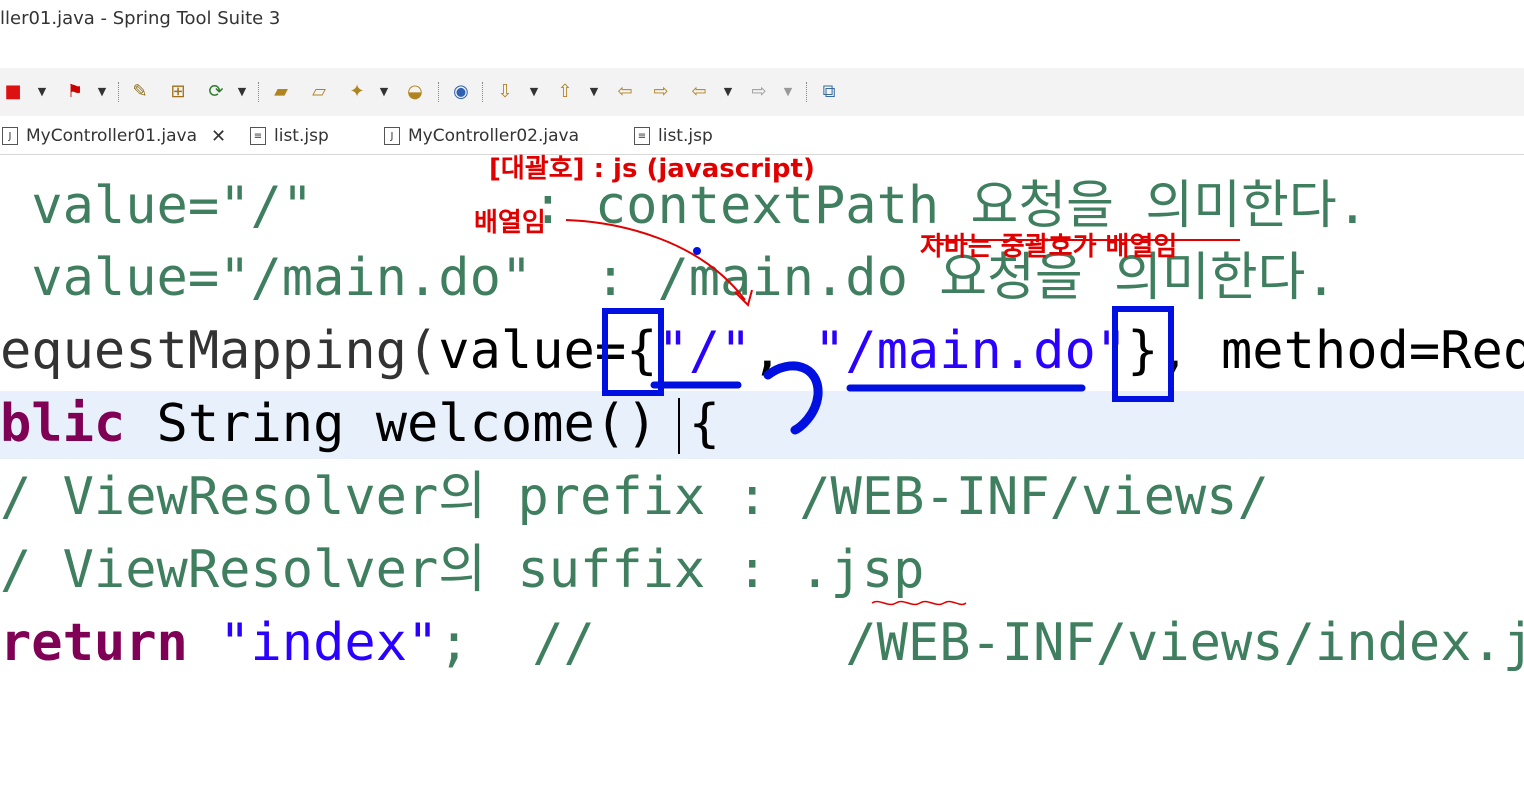 Image resolution: width=1524 pixels, height=797 pixels. I want to click on spell-check-squiggle, so click(919, 603).